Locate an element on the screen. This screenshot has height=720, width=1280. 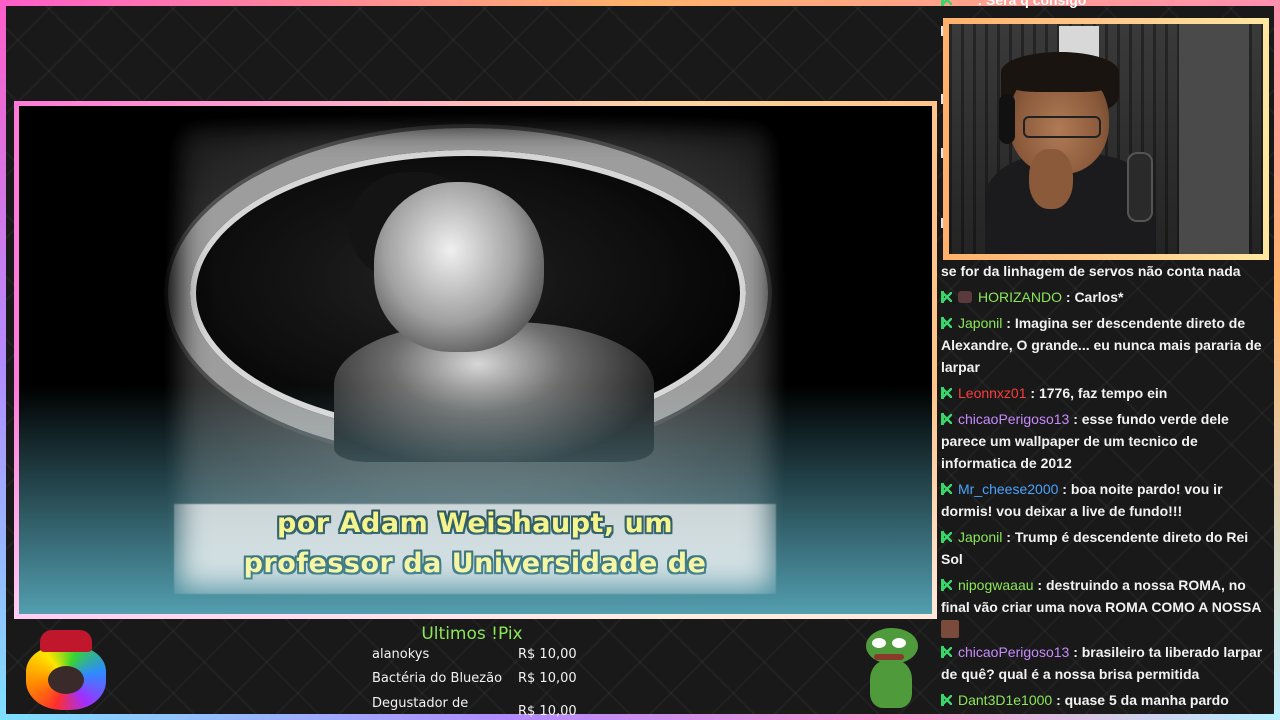
webcam-frame is located at coordinates (1106, 139).